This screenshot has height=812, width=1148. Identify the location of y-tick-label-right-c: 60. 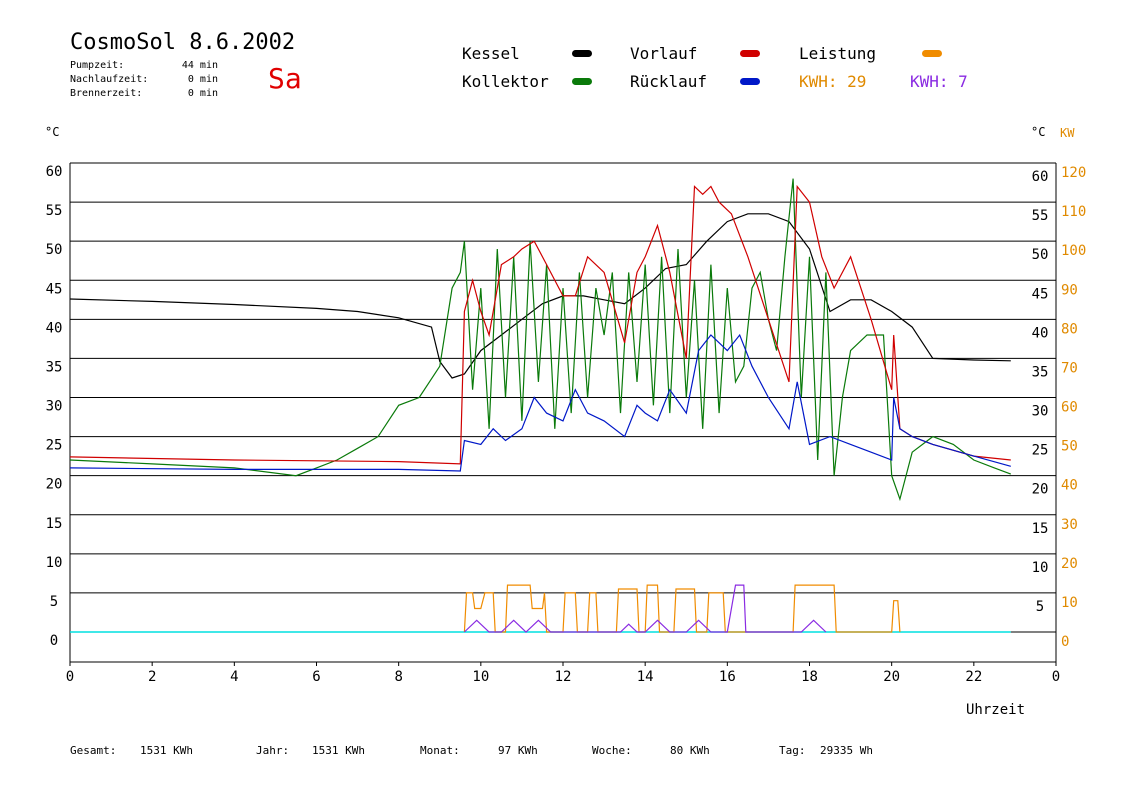
(1040, 177).